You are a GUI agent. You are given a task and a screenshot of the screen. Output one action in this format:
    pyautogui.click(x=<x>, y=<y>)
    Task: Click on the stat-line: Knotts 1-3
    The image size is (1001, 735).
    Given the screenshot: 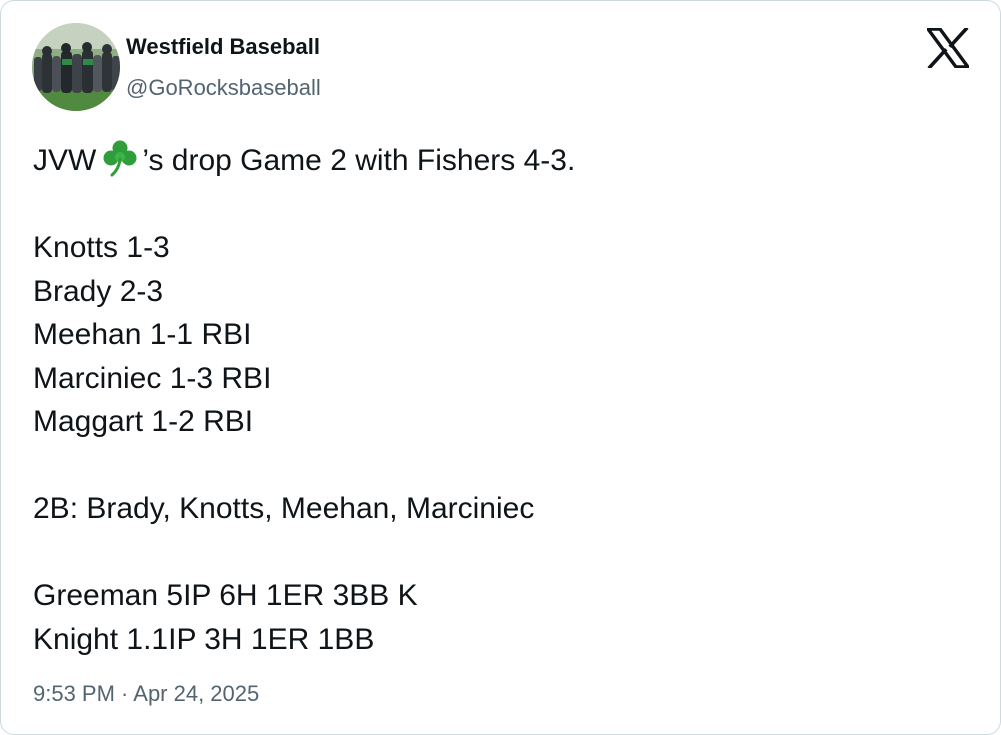 What is the action you would take?
    pyautogui.click(x=101, y=247)
    